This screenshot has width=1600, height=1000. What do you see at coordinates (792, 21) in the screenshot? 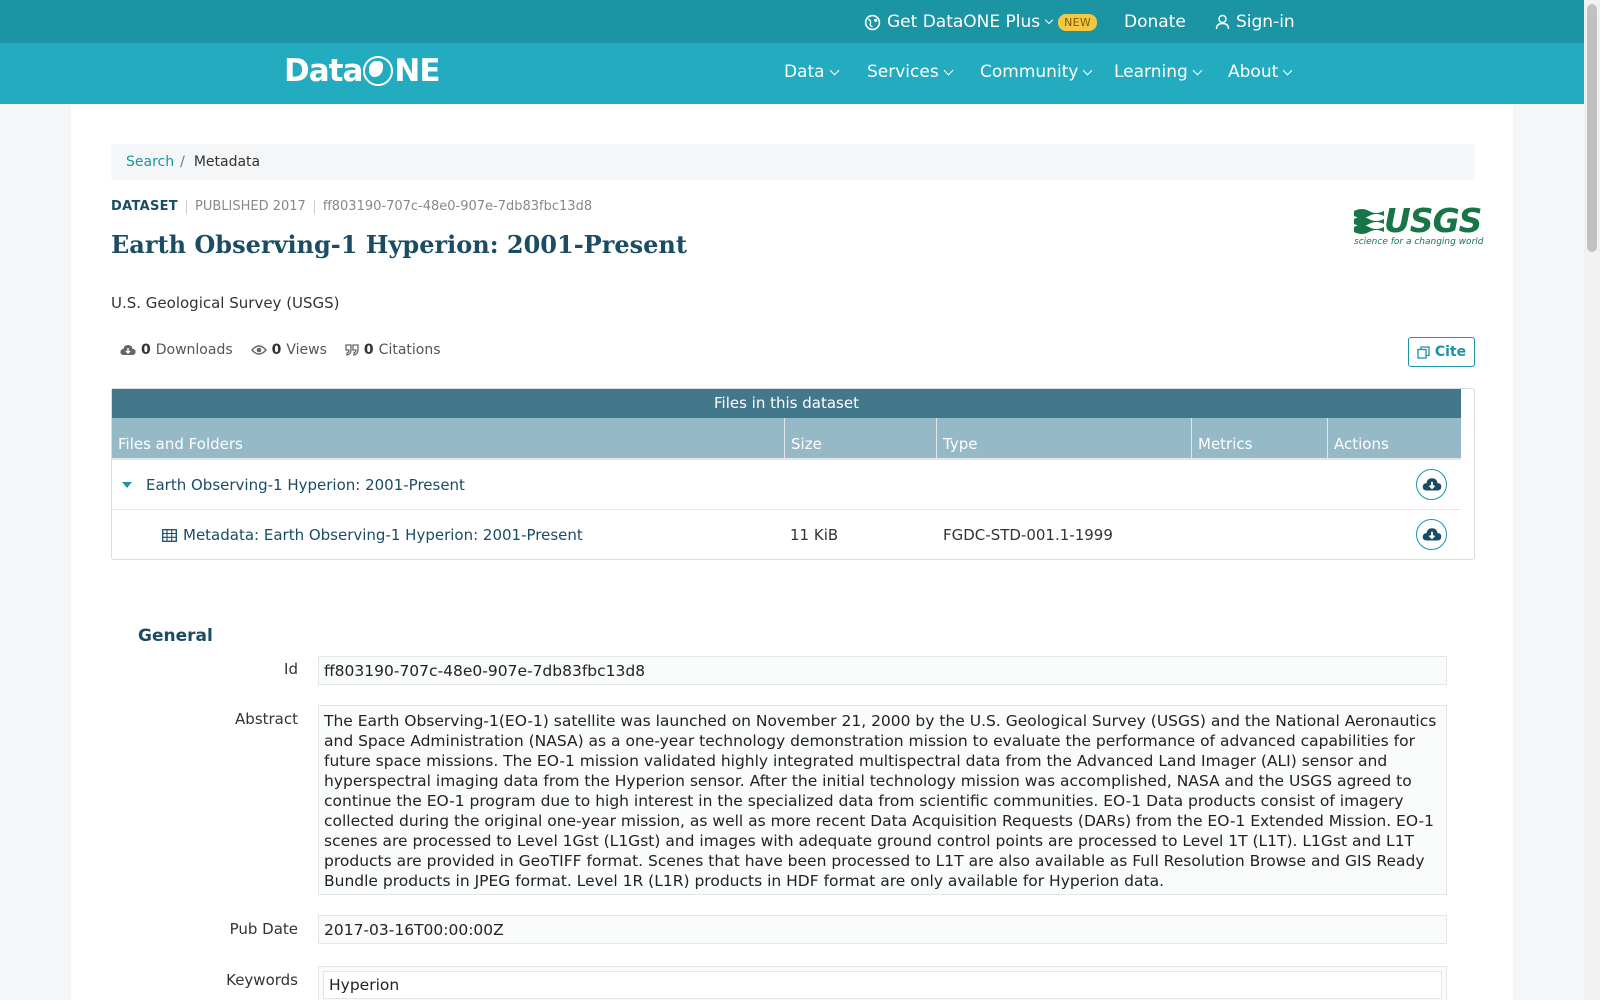
I see `top-bar` at bounding box center [792, 21].